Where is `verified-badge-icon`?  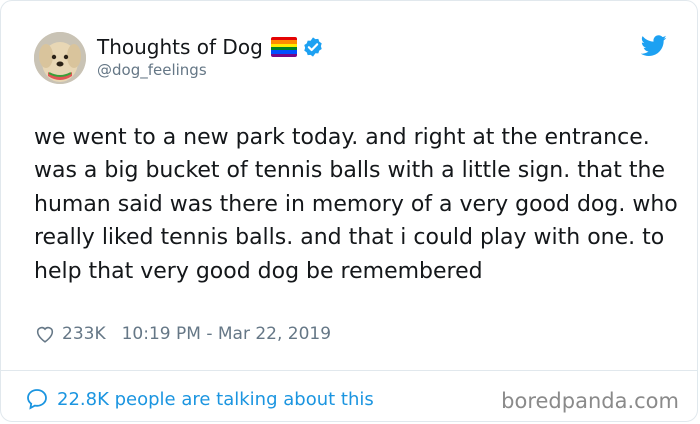
verified-badge-icon is located at coordinates (313, 47).